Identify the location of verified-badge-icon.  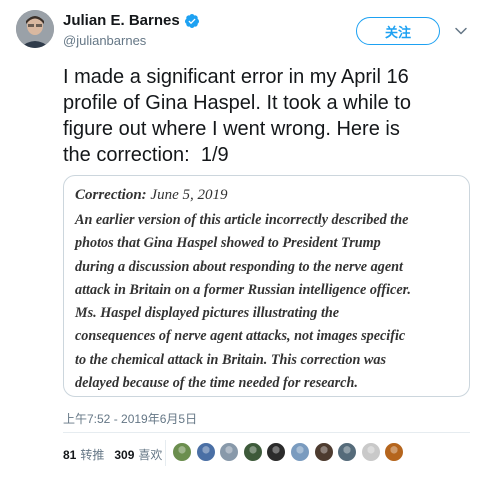
(191, 20).